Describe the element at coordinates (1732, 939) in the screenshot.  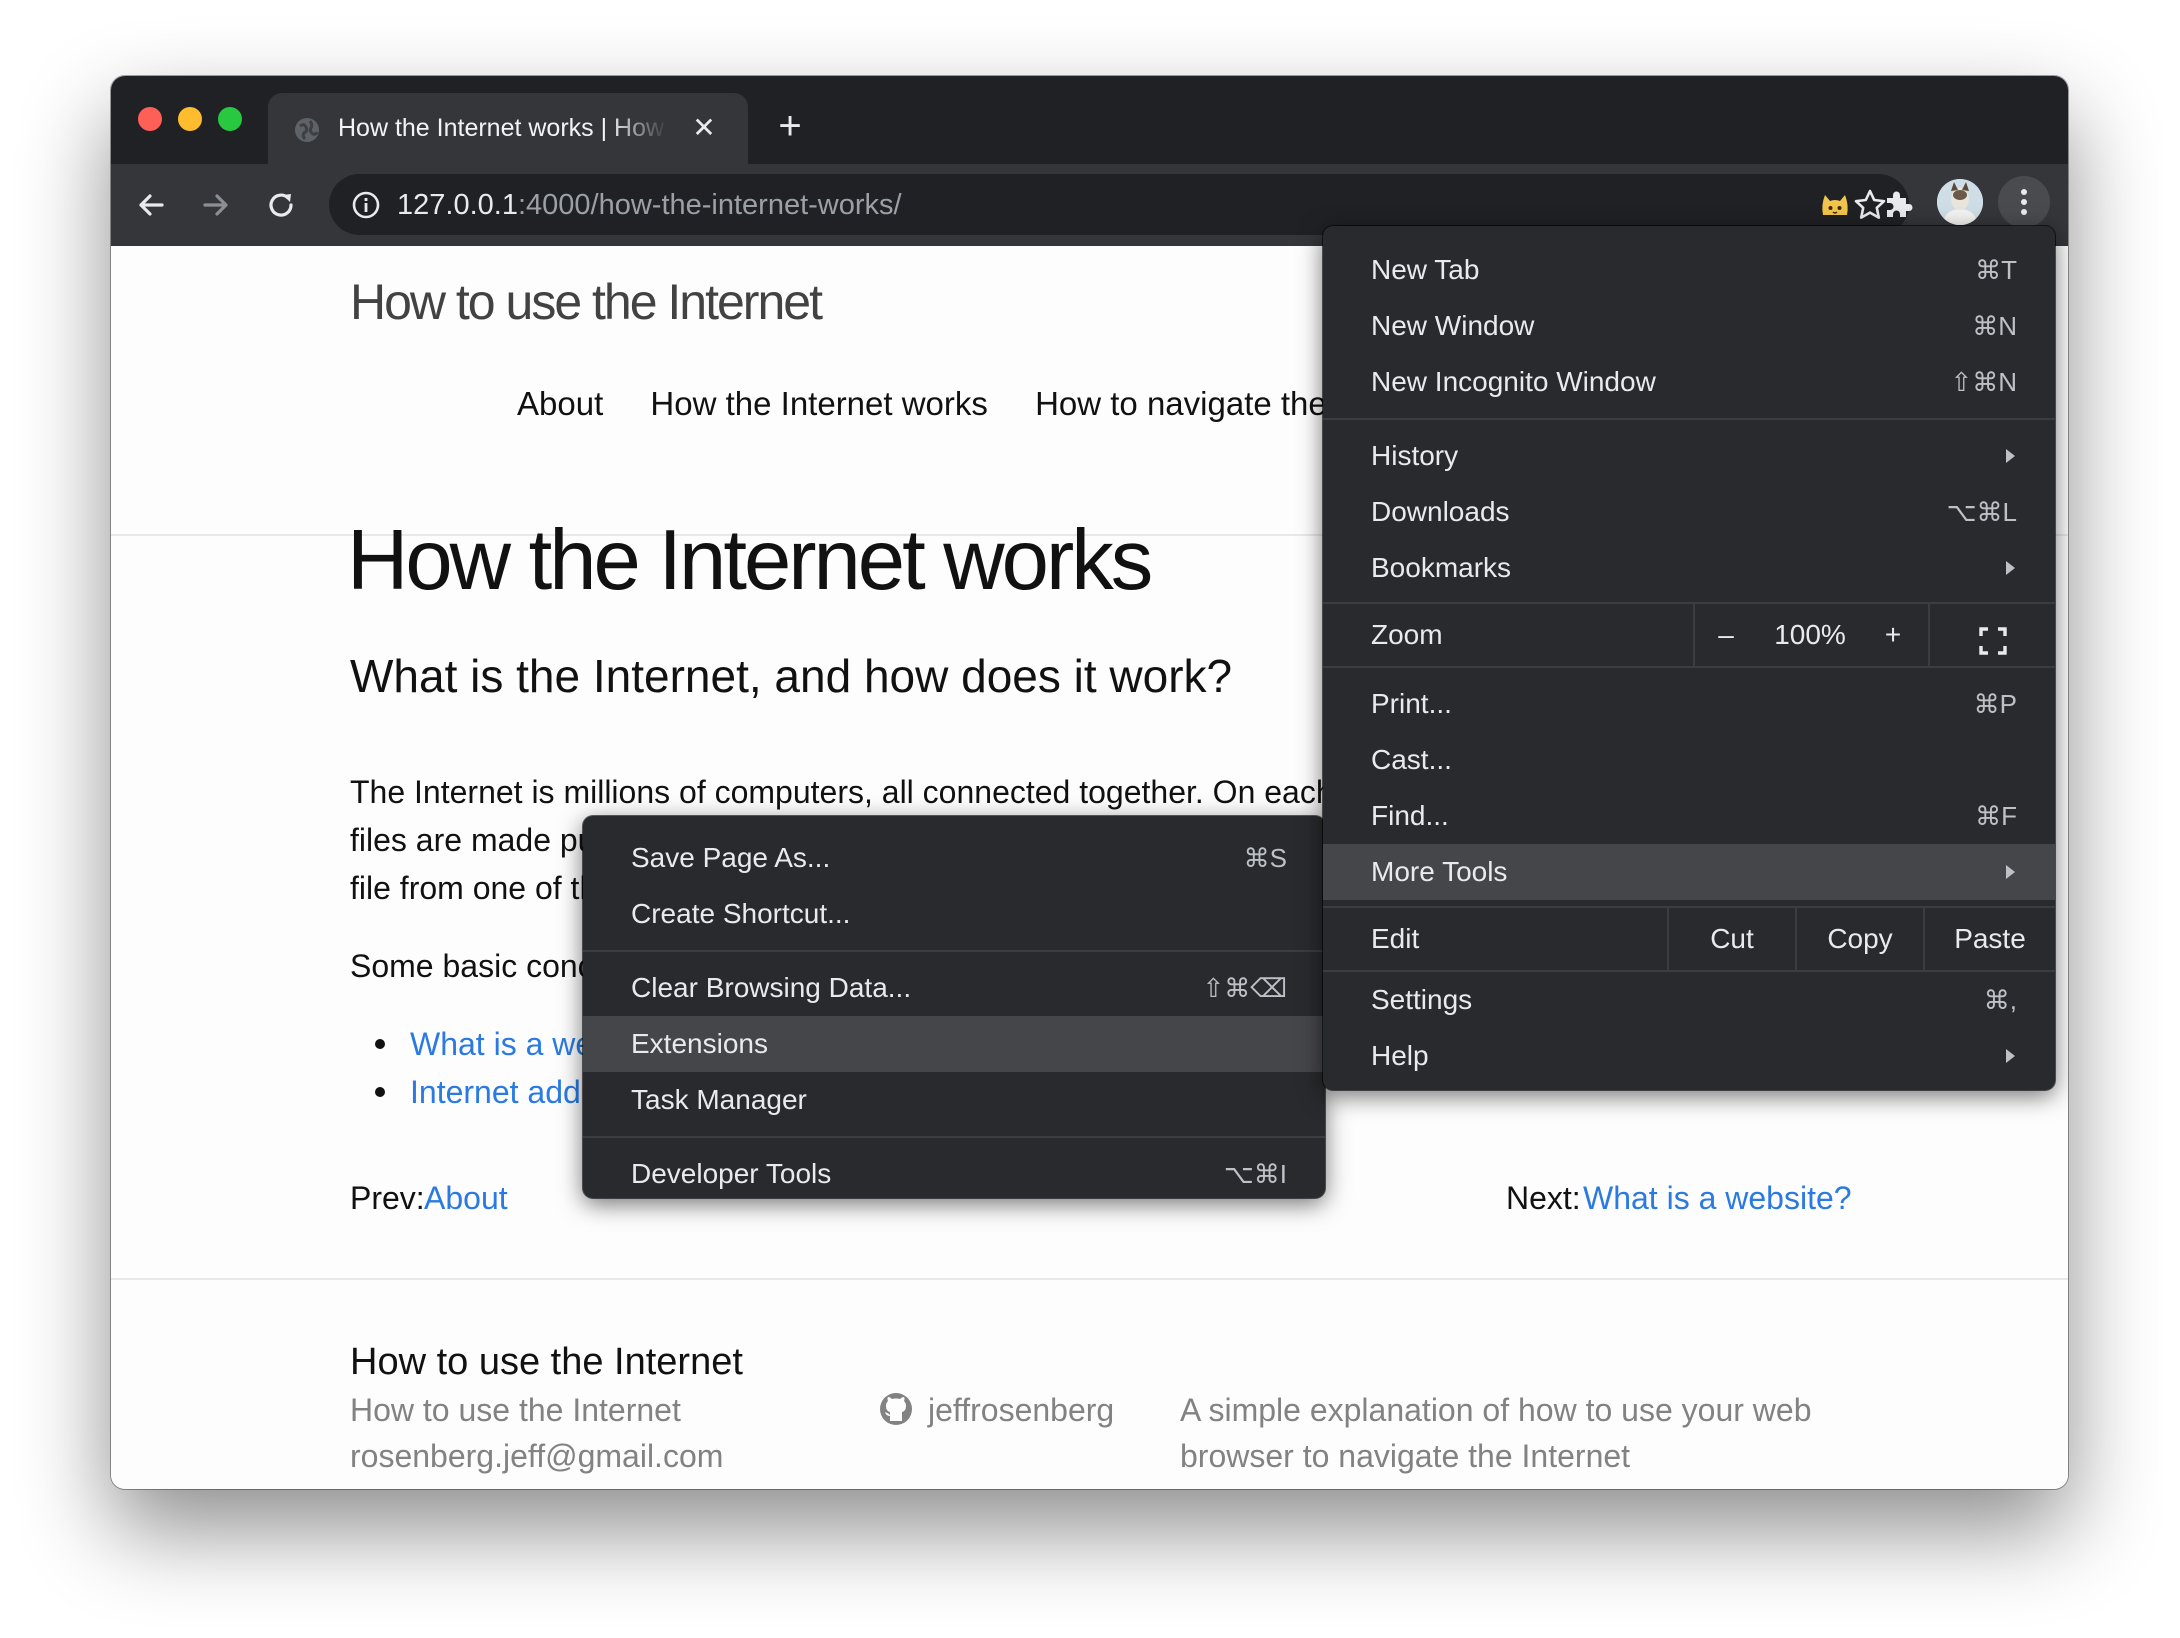
I see `cut-button: Cut` at that location.